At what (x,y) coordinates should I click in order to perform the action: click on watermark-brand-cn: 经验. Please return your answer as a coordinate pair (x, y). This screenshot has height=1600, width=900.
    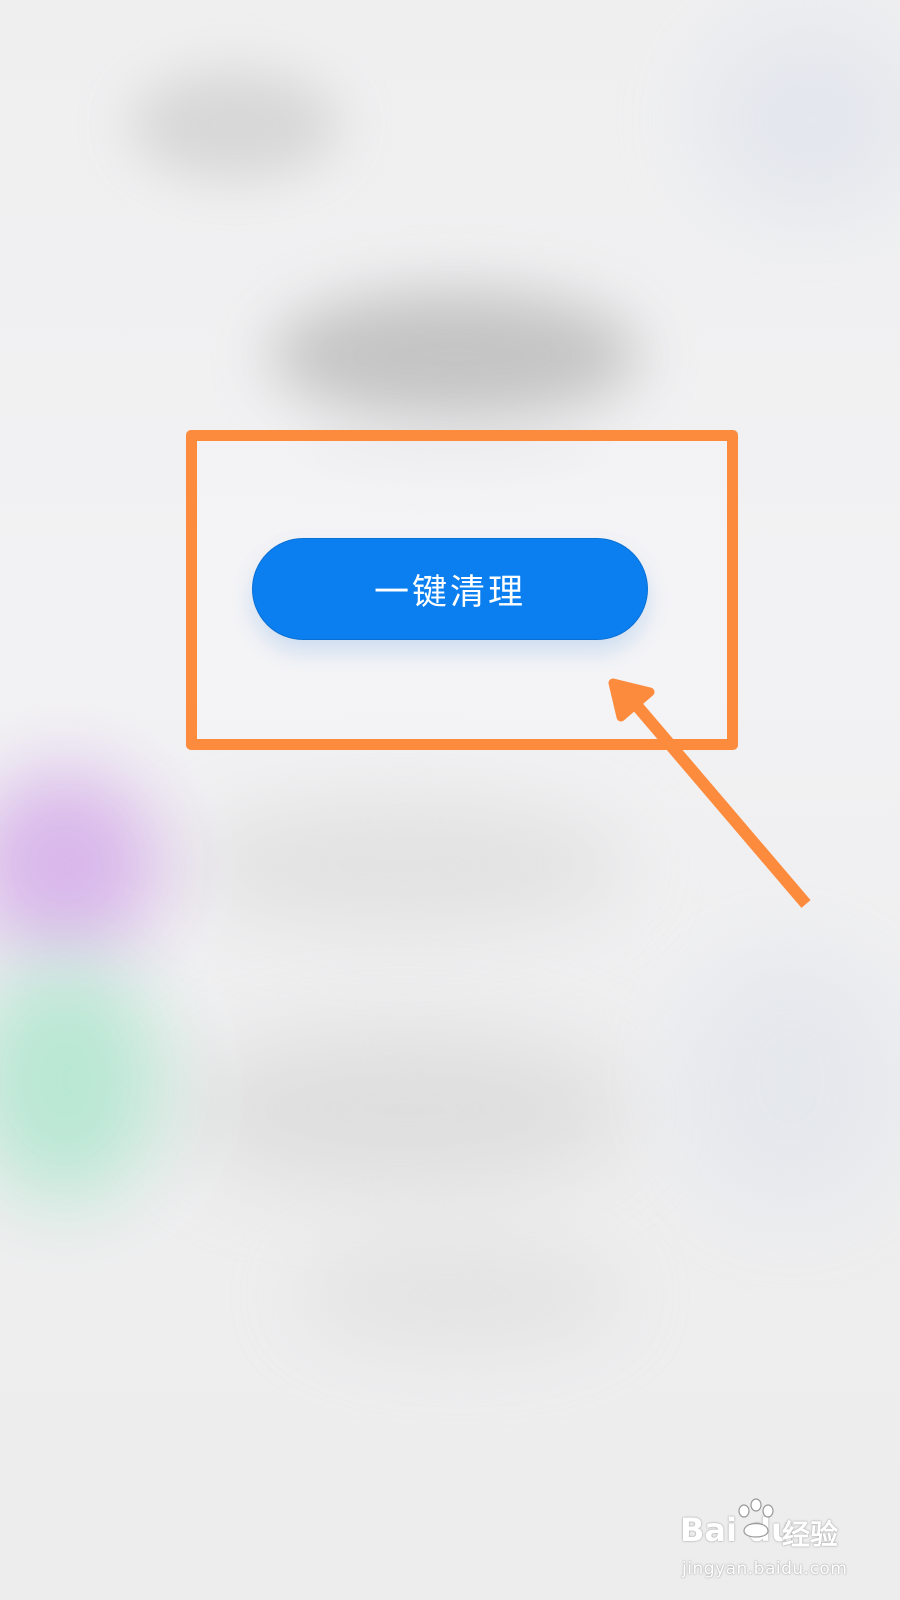
    Looking at the image, I should click on (810, 1534).